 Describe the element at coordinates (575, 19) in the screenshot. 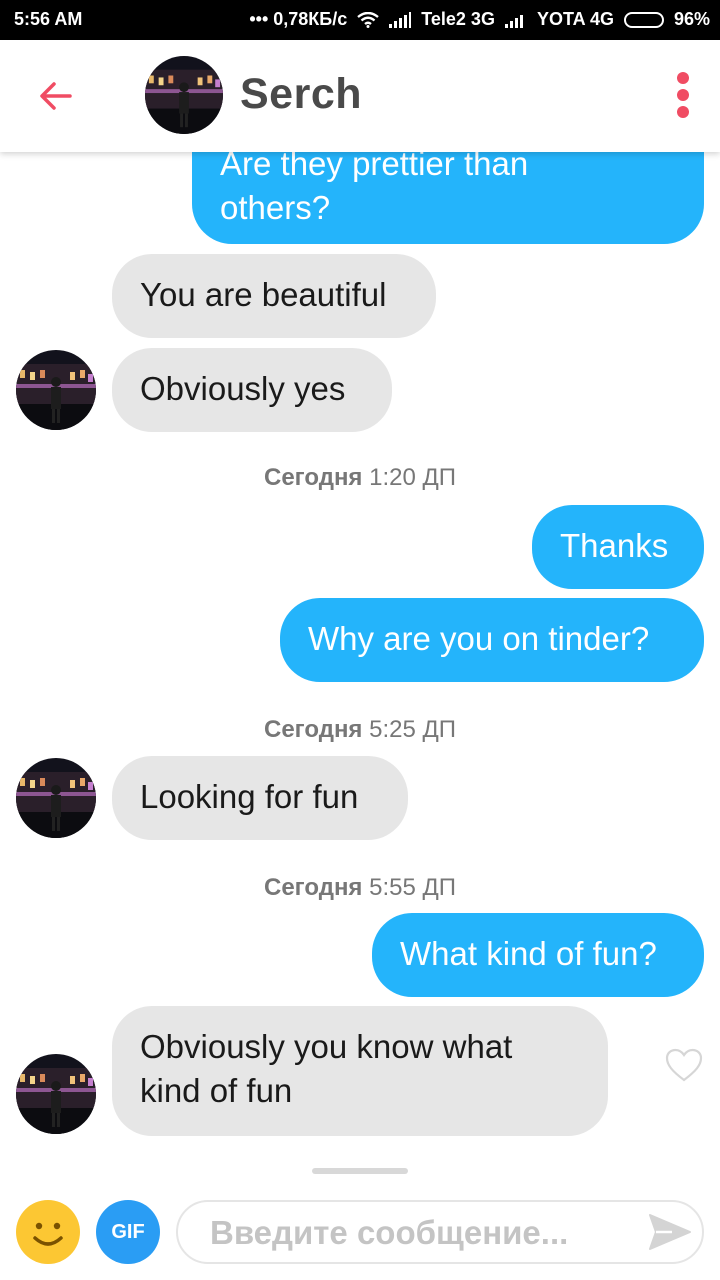

I see `carrier-2: YOTA 4G` at that location.